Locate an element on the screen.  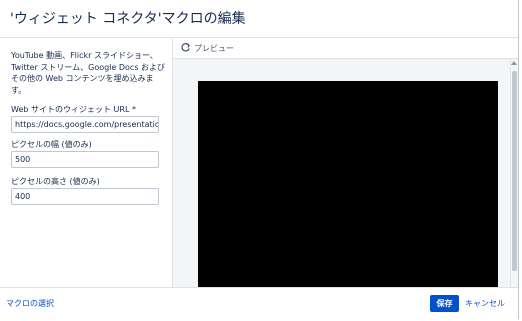
preview-toolbar: プレビュー is located at coordinates (345, 48).